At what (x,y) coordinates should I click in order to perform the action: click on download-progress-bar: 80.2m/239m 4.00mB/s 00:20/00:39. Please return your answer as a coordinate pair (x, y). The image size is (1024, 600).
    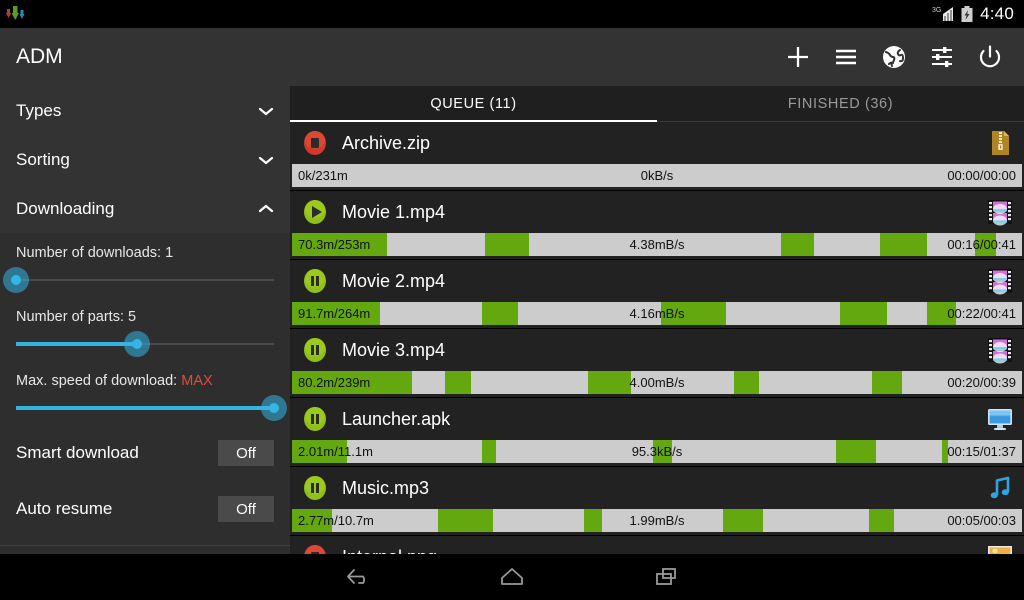
    Looking at the image, I should click on (657, 382).